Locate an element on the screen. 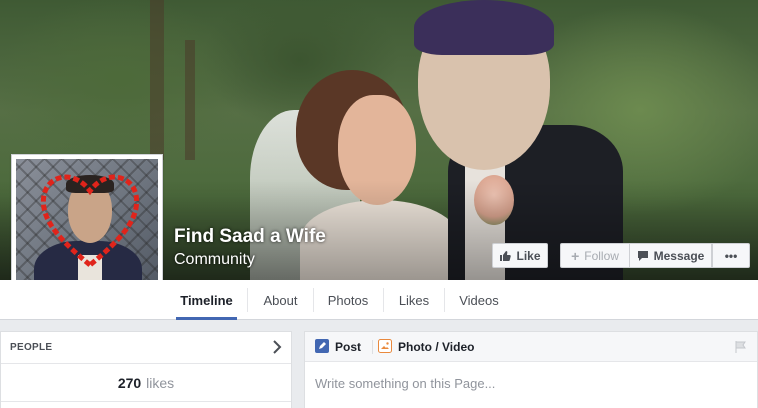  message-label: Message is located at coordinates (679, 255).